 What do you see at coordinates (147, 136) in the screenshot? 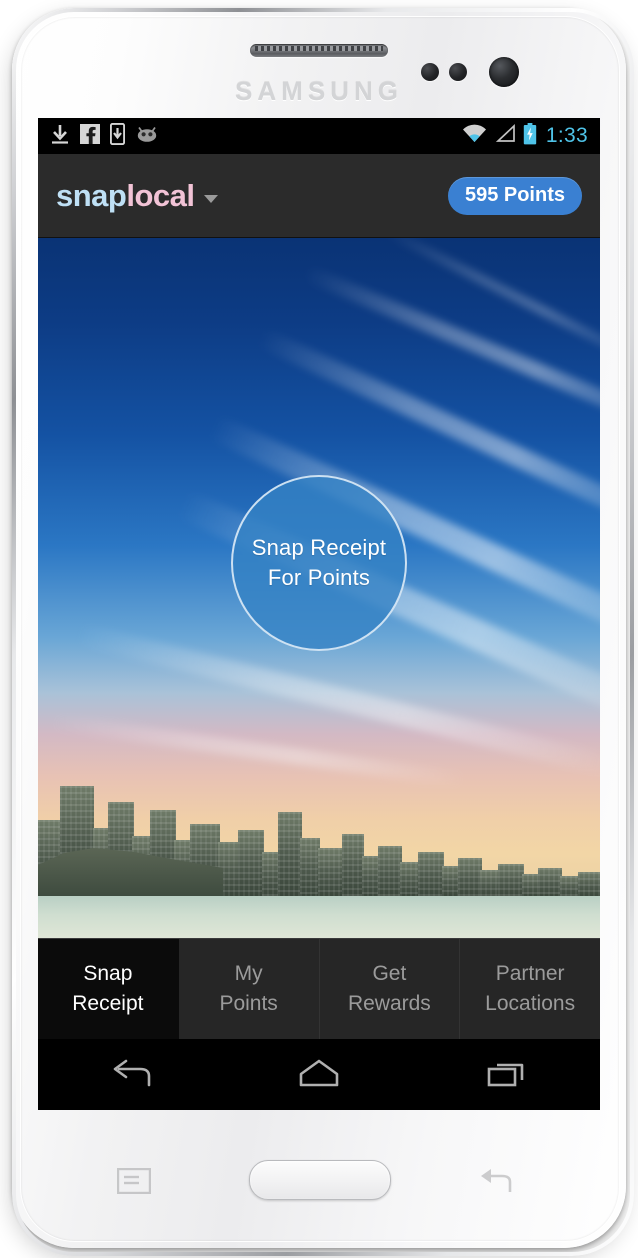
I see `android-jellybean-icon` at bounding box center [147, 136].